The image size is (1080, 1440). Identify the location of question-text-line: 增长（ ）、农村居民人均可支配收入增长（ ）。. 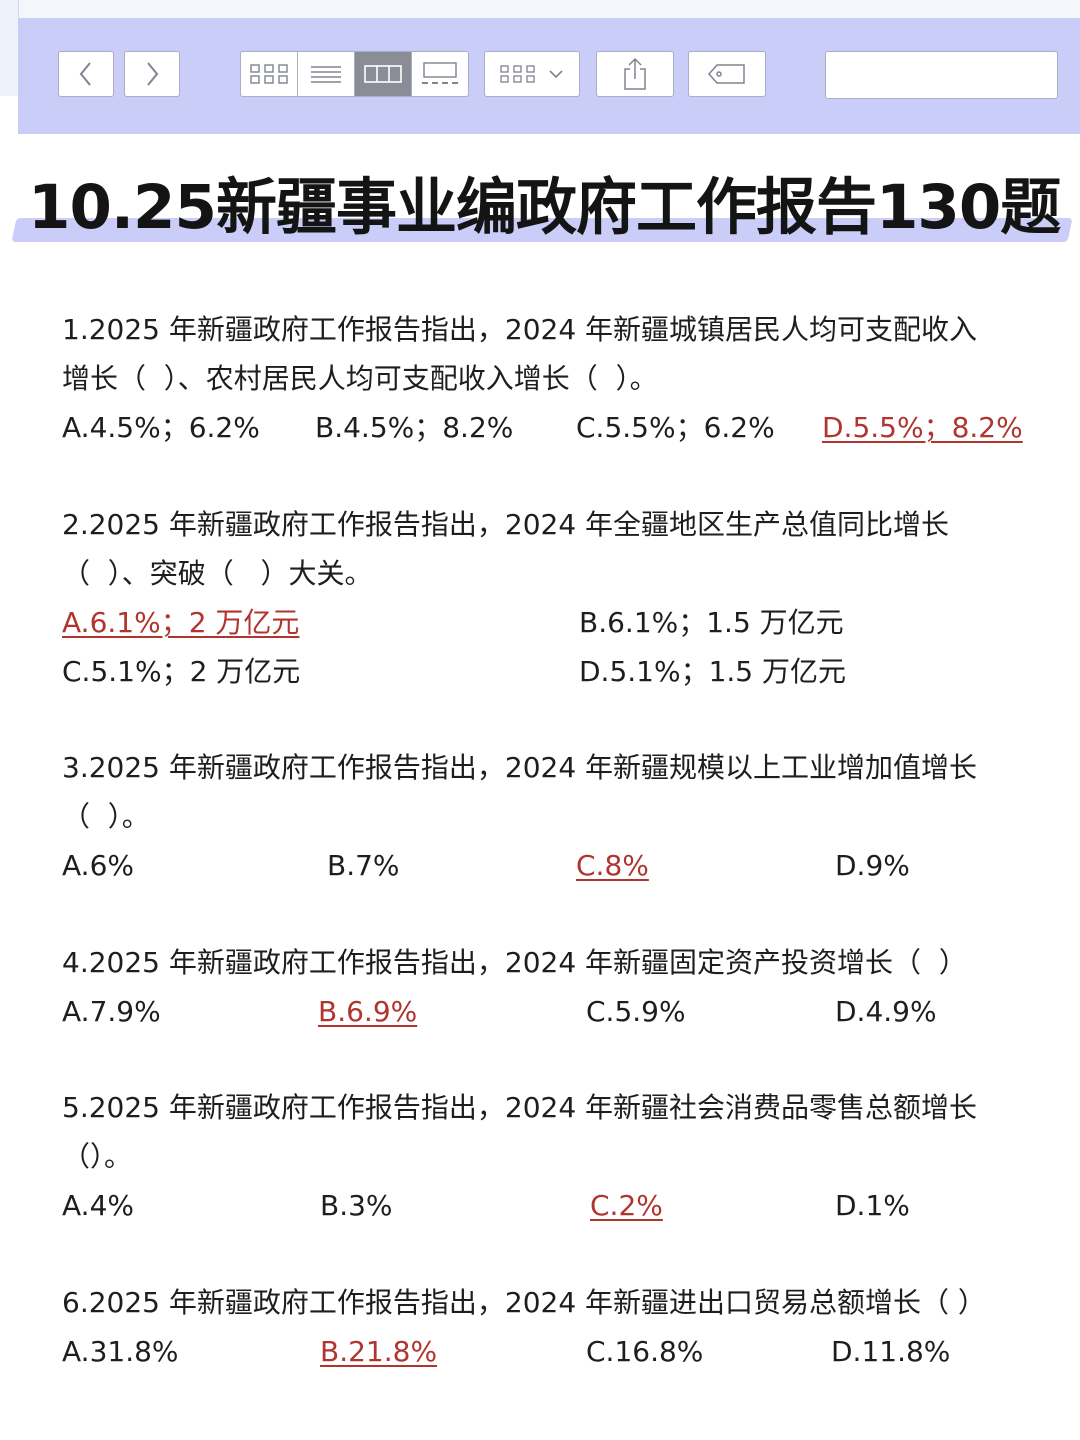
(360, 378).